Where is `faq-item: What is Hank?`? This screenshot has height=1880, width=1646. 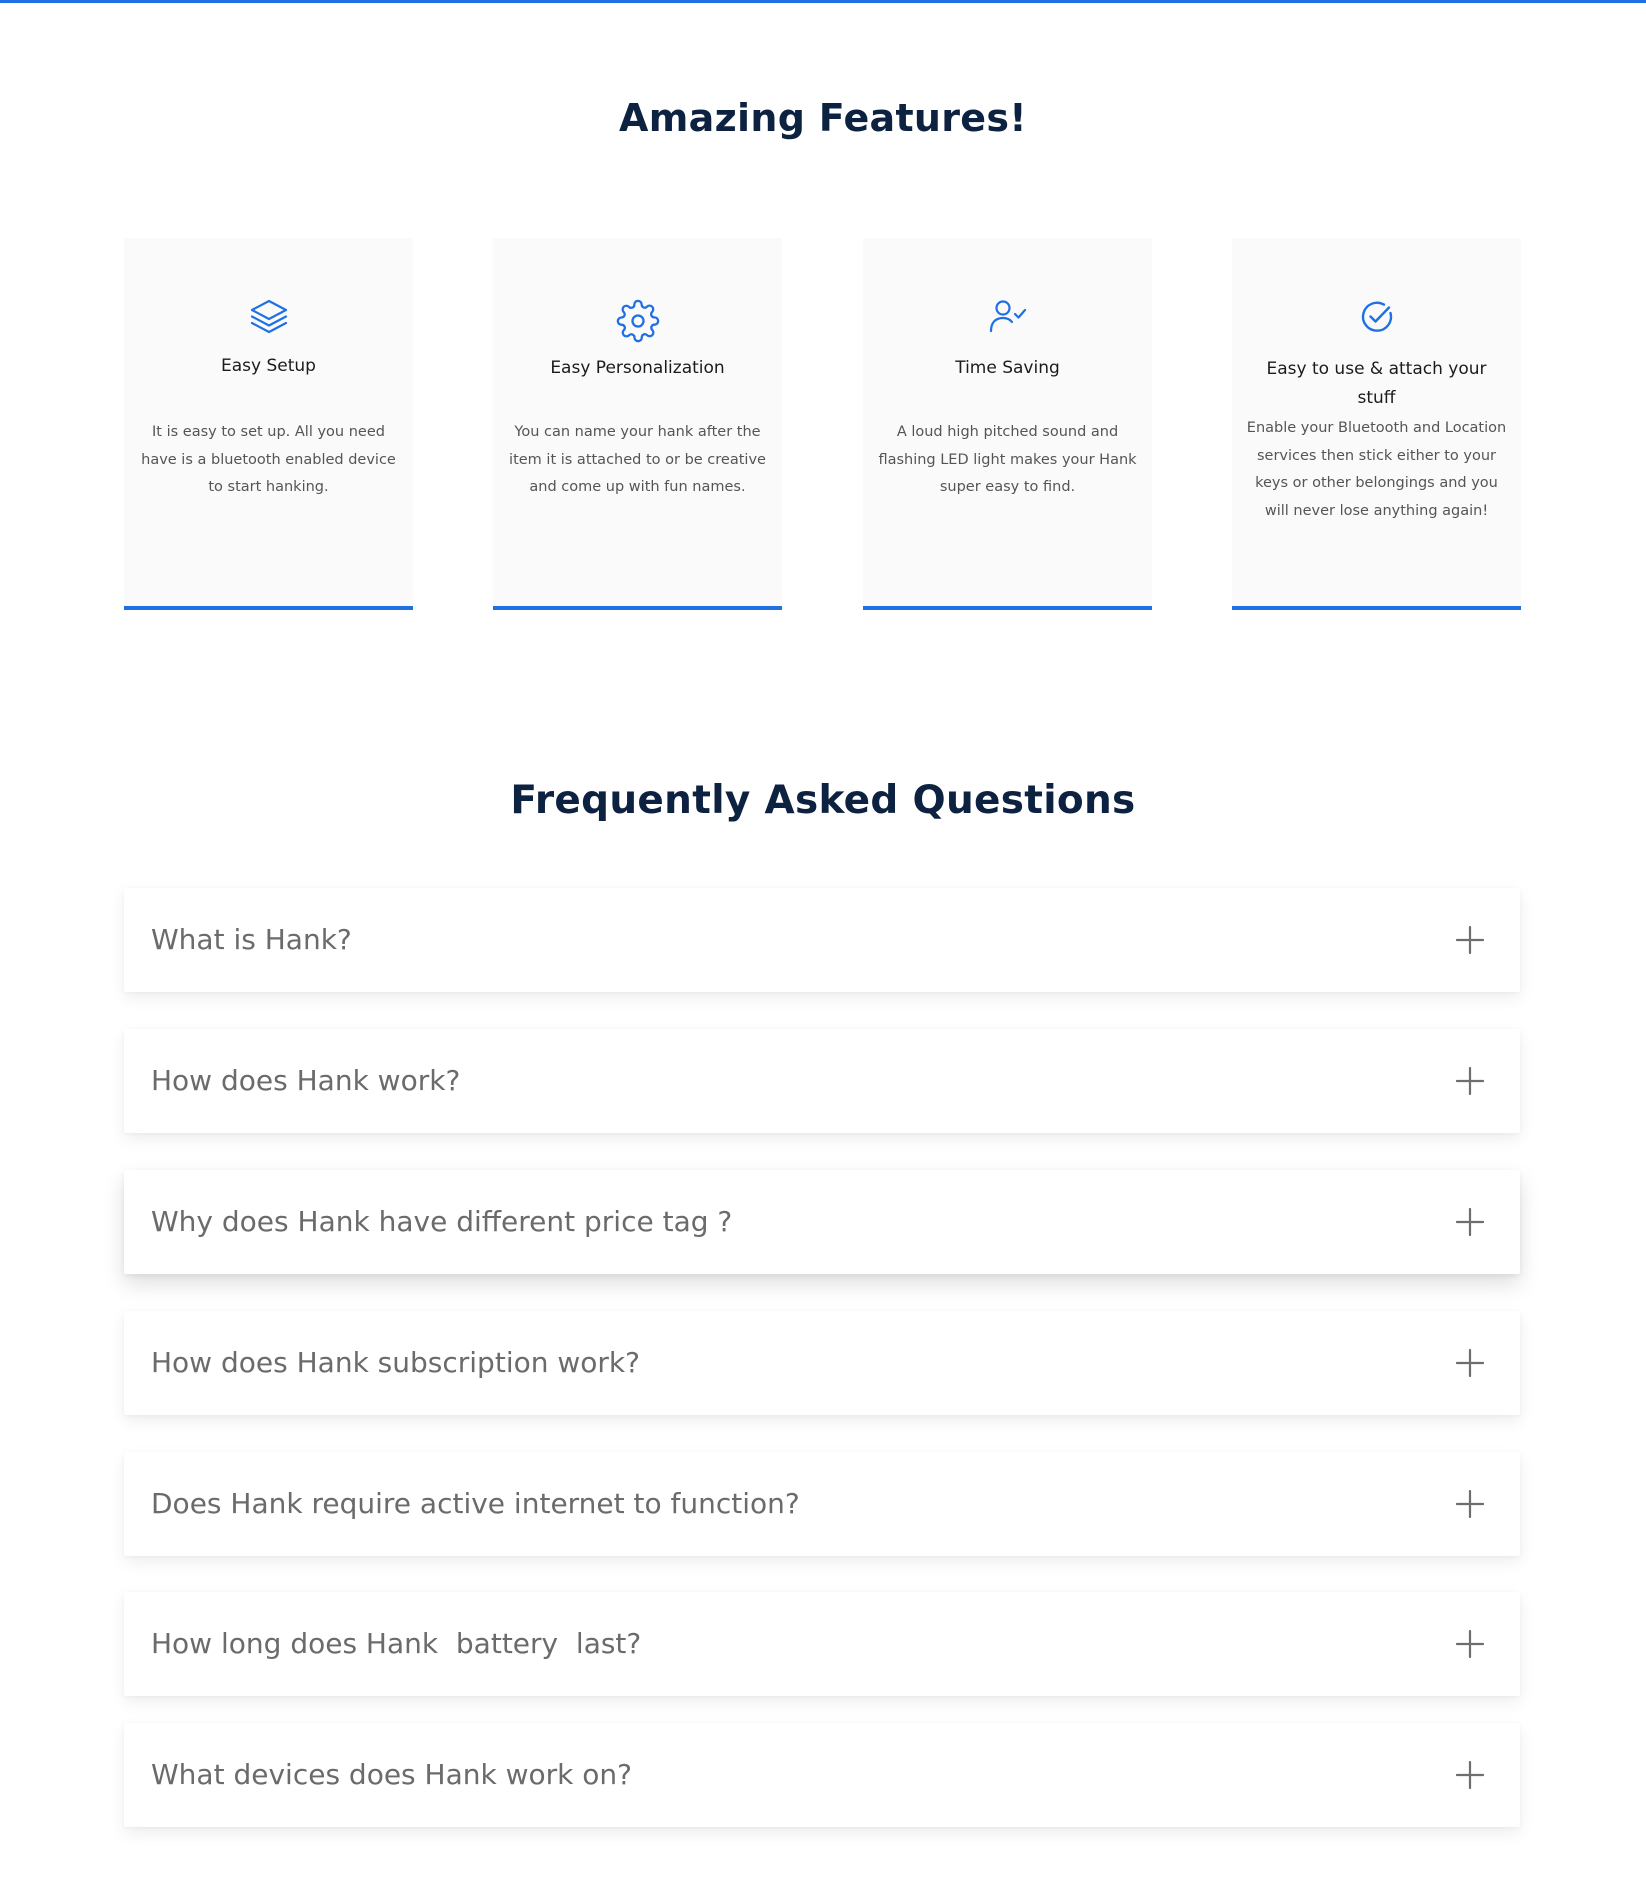
faq-item: What is Hank? is located at coordinates (822, 940).